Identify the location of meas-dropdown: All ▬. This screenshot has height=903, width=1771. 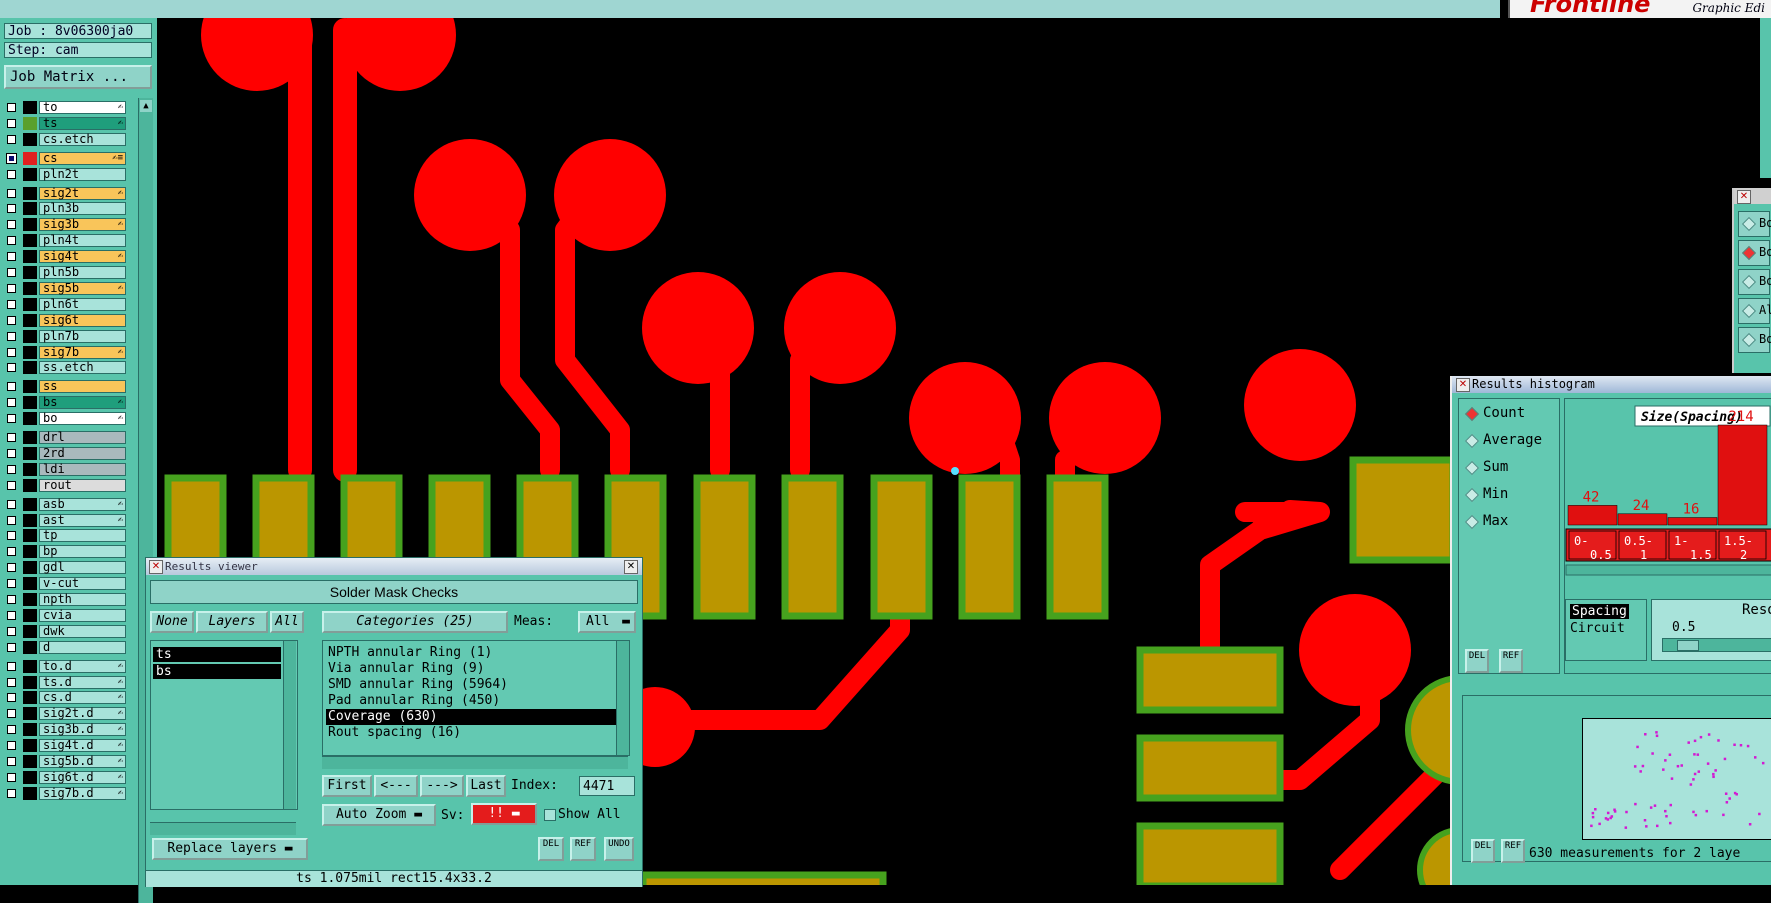
(607, 622).